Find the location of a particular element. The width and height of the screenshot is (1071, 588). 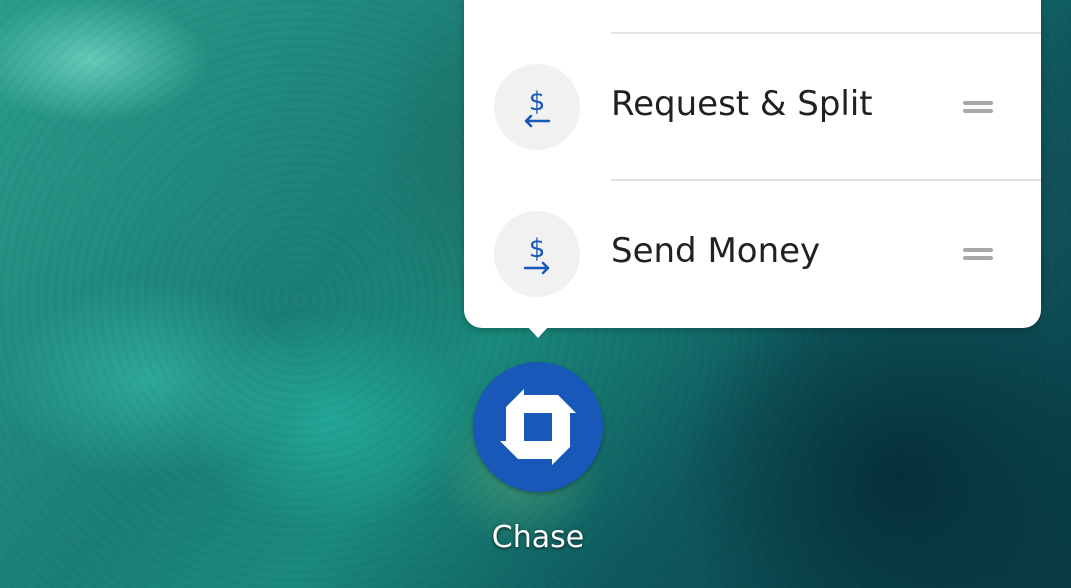

dollar-request-icon: $ is located at coordinates (537, 107).